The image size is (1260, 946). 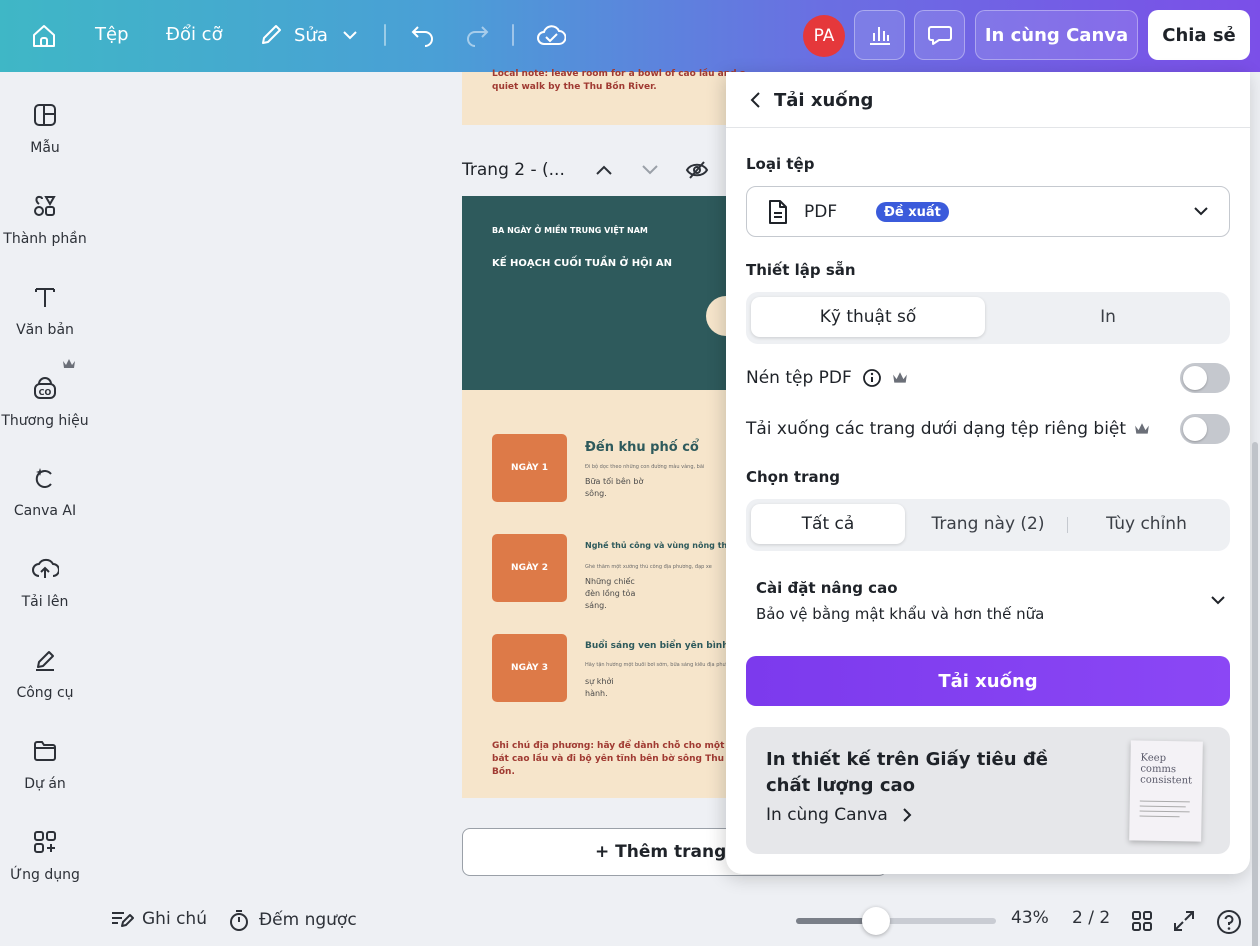 I want to click on pencil-icon, so click(x=271, y=34).